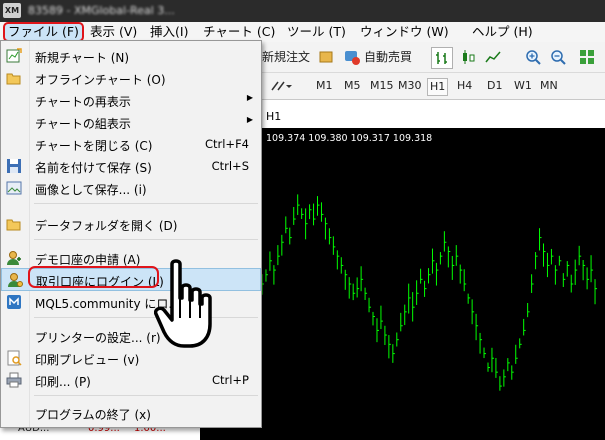 The image size is (605, 440). I want to click on ohlc-readout: 109.374 109.380 109.317 109.318, so click(349, 138).